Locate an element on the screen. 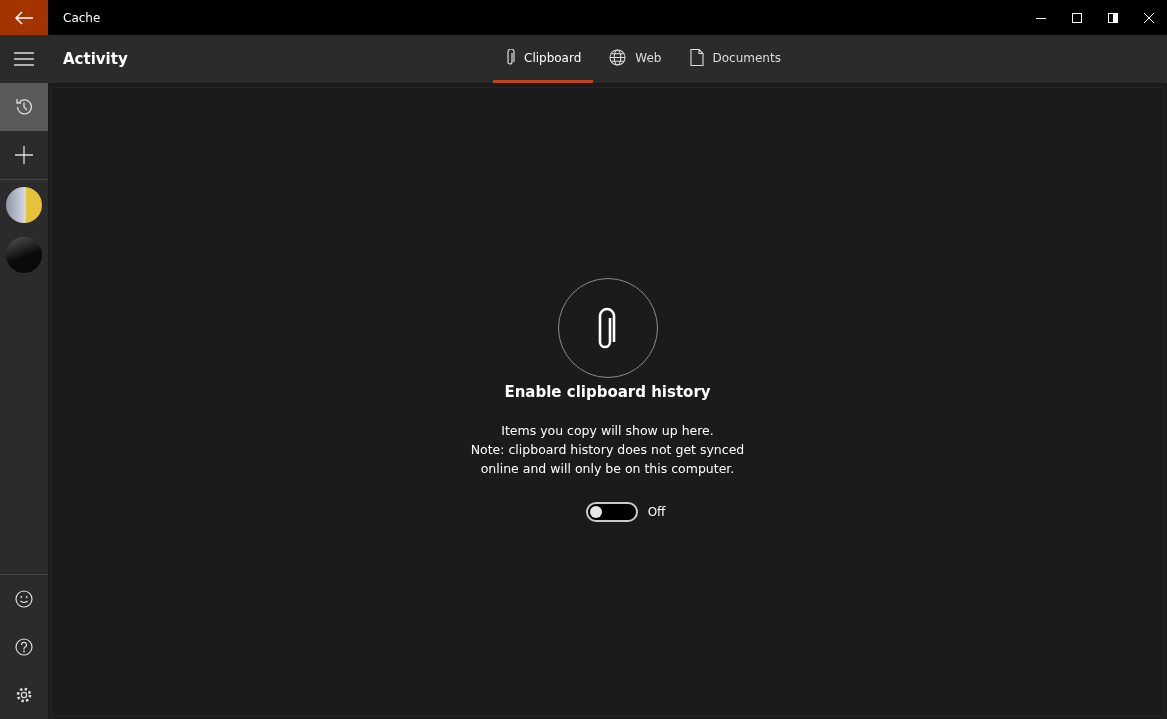 The width and height of the screenshot is (1167, 719). back-button is located at coordinates (24, 17).